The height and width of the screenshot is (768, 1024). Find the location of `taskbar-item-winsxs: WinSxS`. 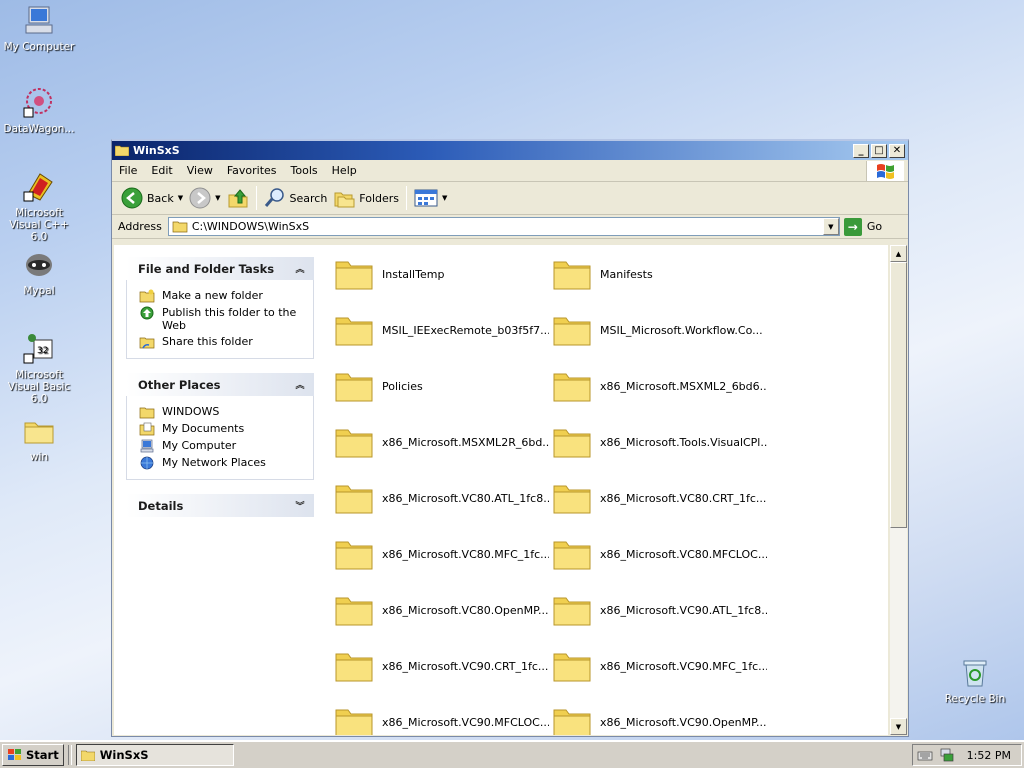

taskbar-item-winsxs: WinSxS is located at coordinates (154, 755).